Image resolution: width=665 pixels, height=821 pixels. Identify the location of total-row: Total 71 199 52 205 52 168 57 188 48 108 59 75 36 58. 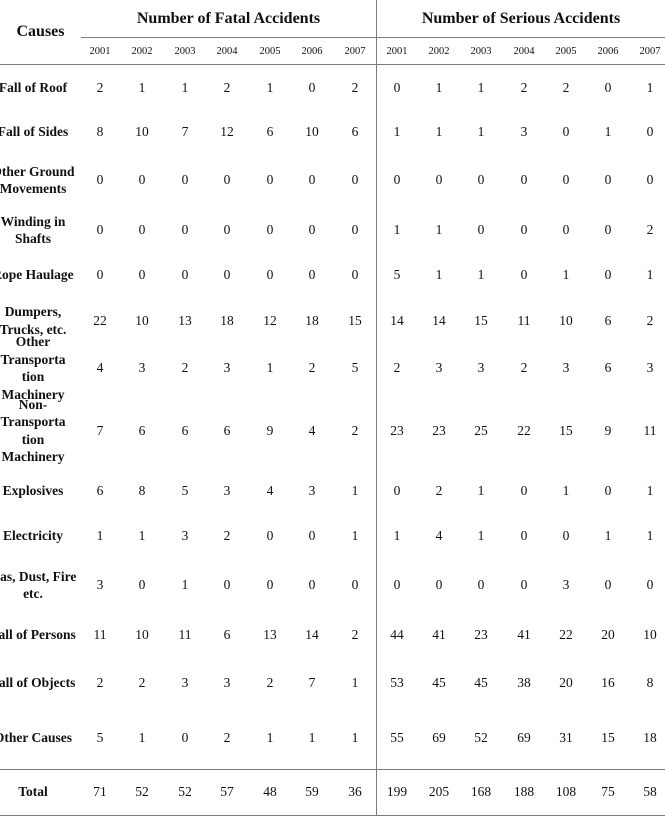
(332, 792).